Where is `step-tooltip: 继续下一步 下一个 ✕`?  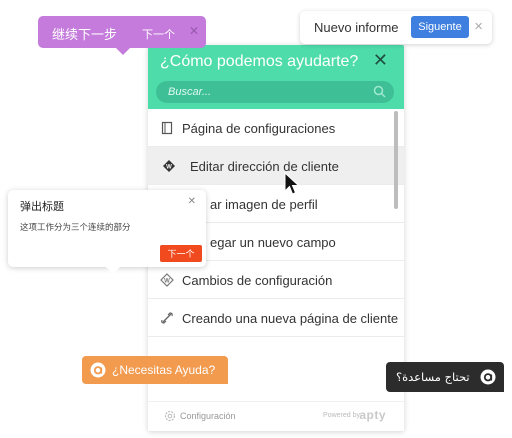 step-tooltip: 继续下一步 下一个 ✕ is located at coordinates (122, 35).